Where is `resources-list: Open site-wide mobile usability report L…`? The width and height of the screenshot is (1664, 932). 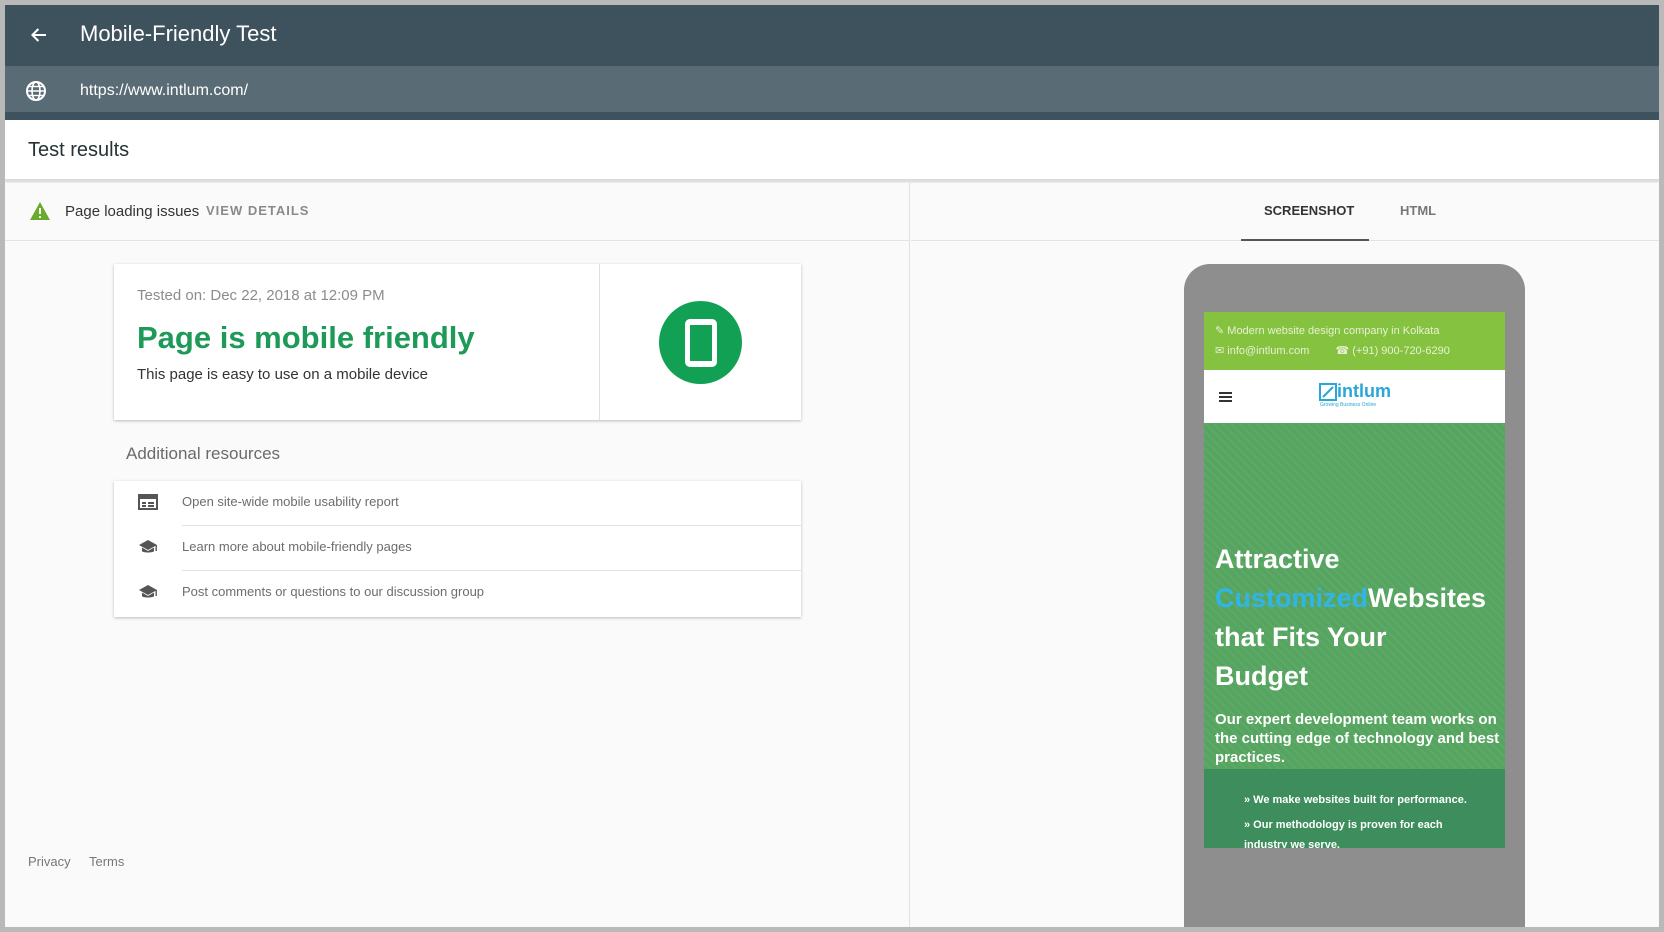 resources-list: Open site-wide mobile usability report L… is located at coordinates (457, 549).